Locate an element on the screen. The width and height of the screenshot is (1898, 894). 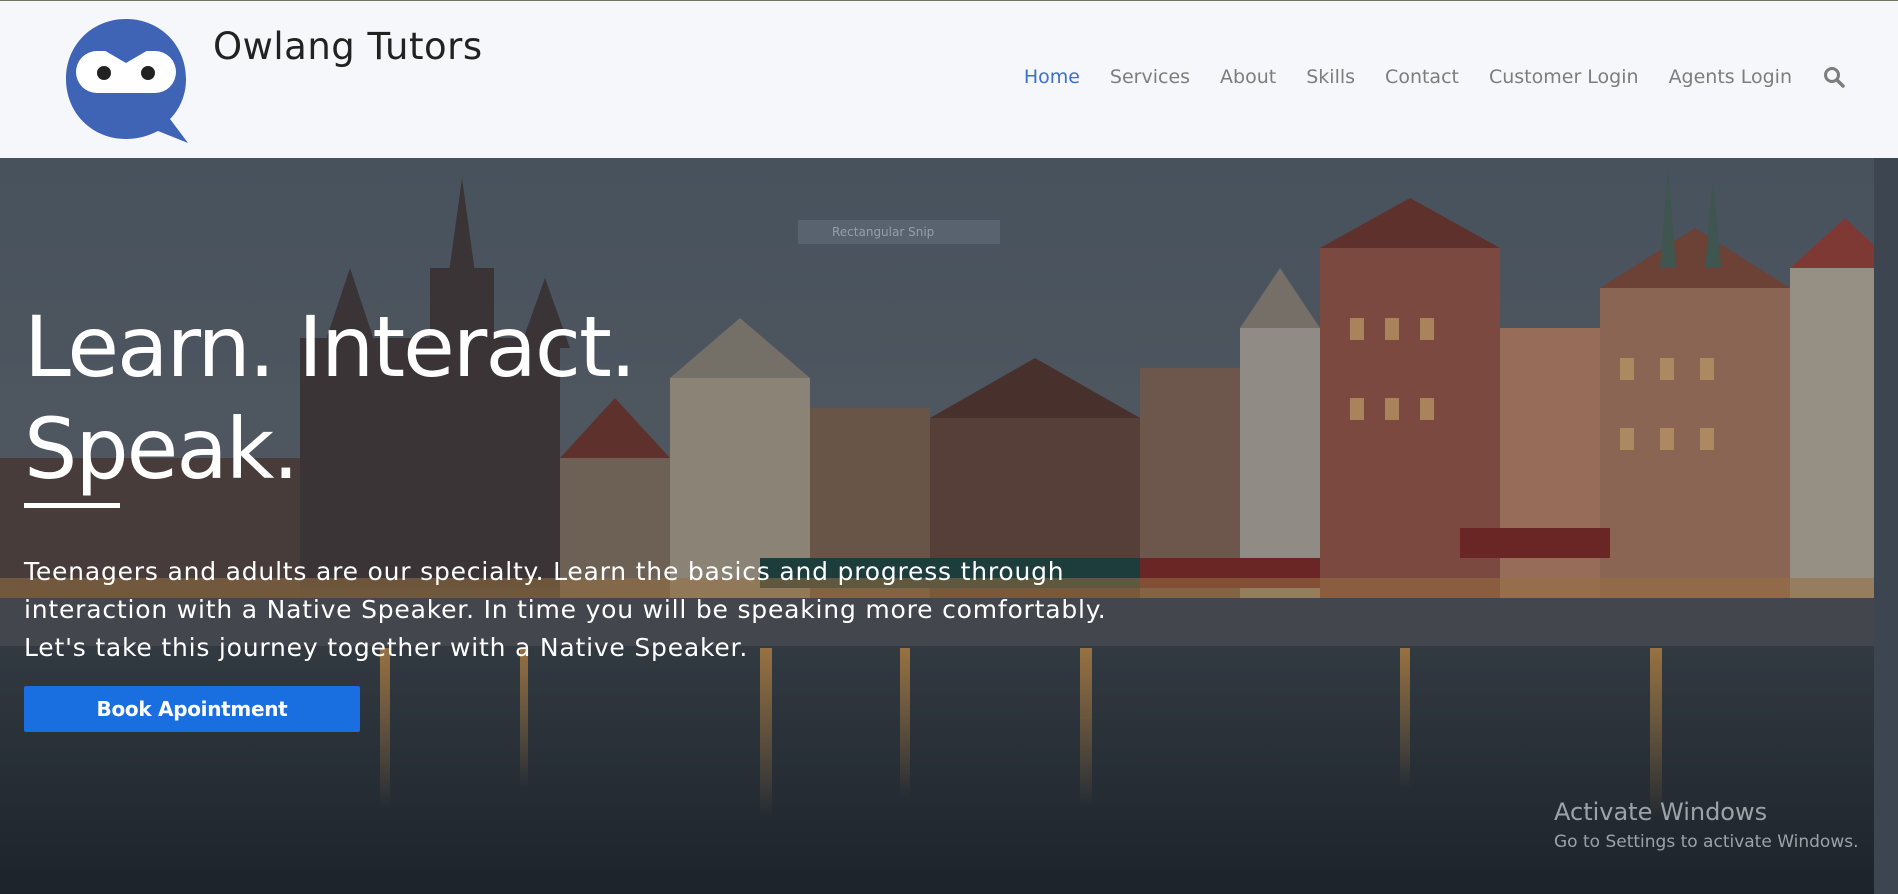
headline-divider is located at coordinates (72, 505).